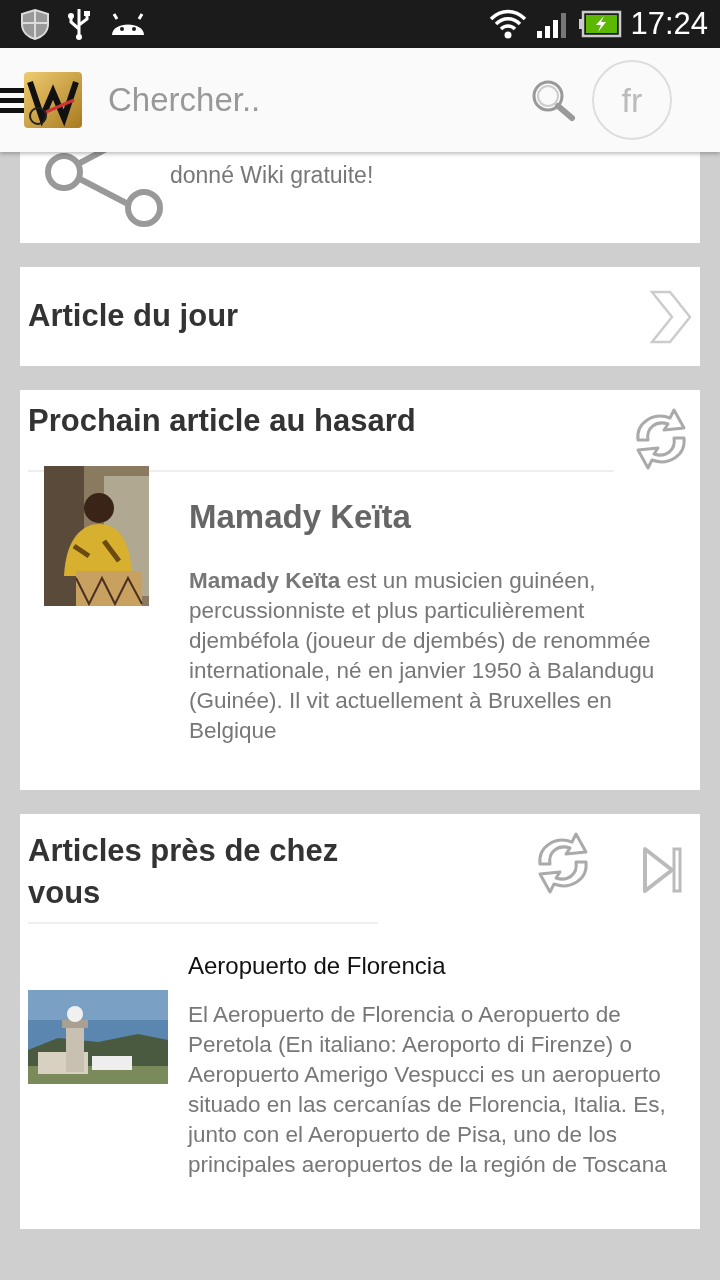 The image size is (720, 1280). I want to click on article-summary: El Aeropuerto de Florencia o Aeropuerto de Peretola (En italiano: Aeroporto di Firenze) o Aeropuerto Amerigo Vespucci es un aeropuerto situado en las cercanías de Florencia, Italia. Es, junto con el Aeropuerto de Pisa, uno de los principales aeropuertos de la región de Toscana, so click(428, 1090).